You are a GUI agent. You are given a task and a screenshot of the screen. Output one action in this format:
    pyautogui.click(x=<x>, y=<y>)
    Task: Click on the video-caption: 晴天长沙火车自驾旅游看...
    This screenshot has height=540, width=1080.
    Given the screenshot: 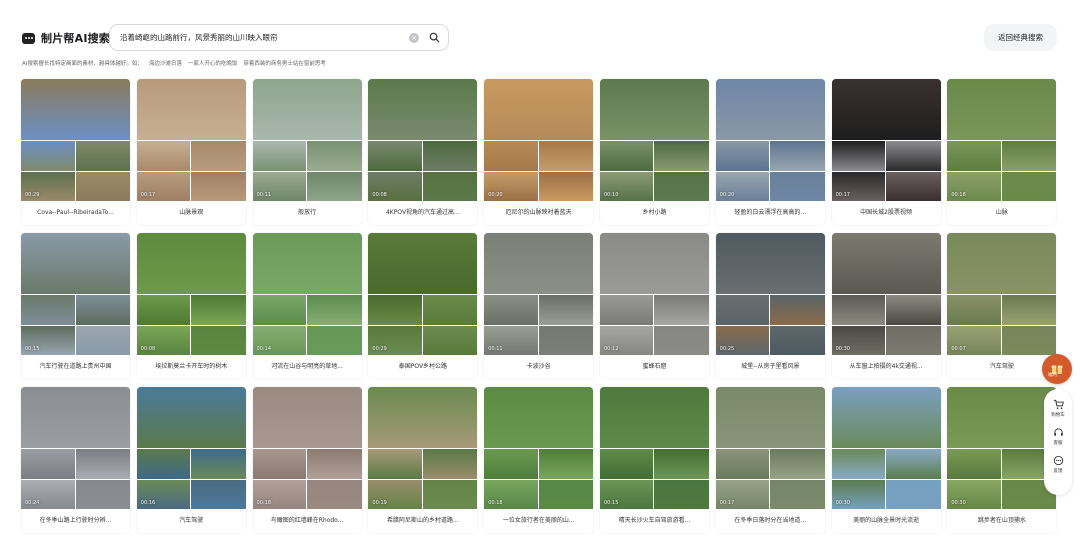 What is the action you would take?
    pyautogui.click(x=654, y=521)
    